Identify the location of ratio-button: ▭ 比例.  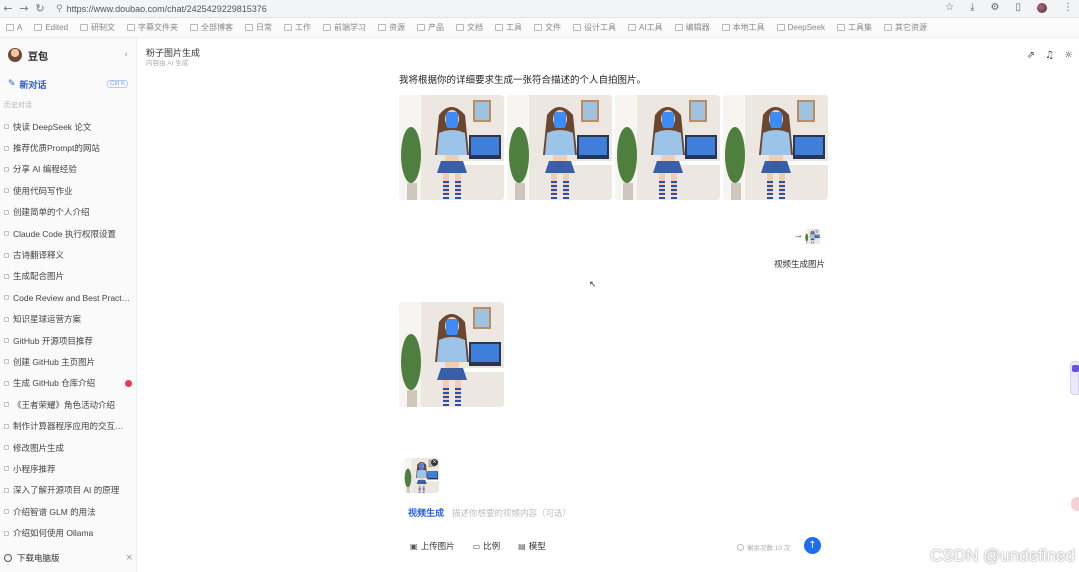
(487, 546).